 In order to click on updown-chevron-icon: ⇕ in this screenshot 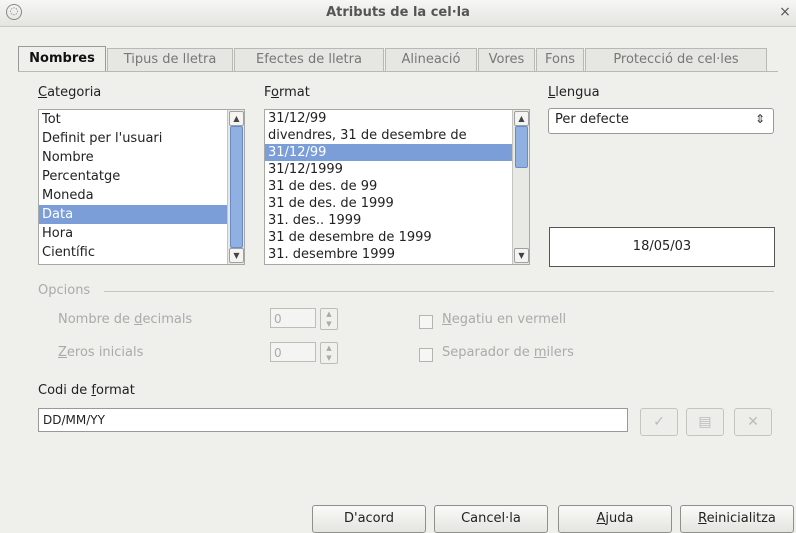, I will do `click(759, 119)`.